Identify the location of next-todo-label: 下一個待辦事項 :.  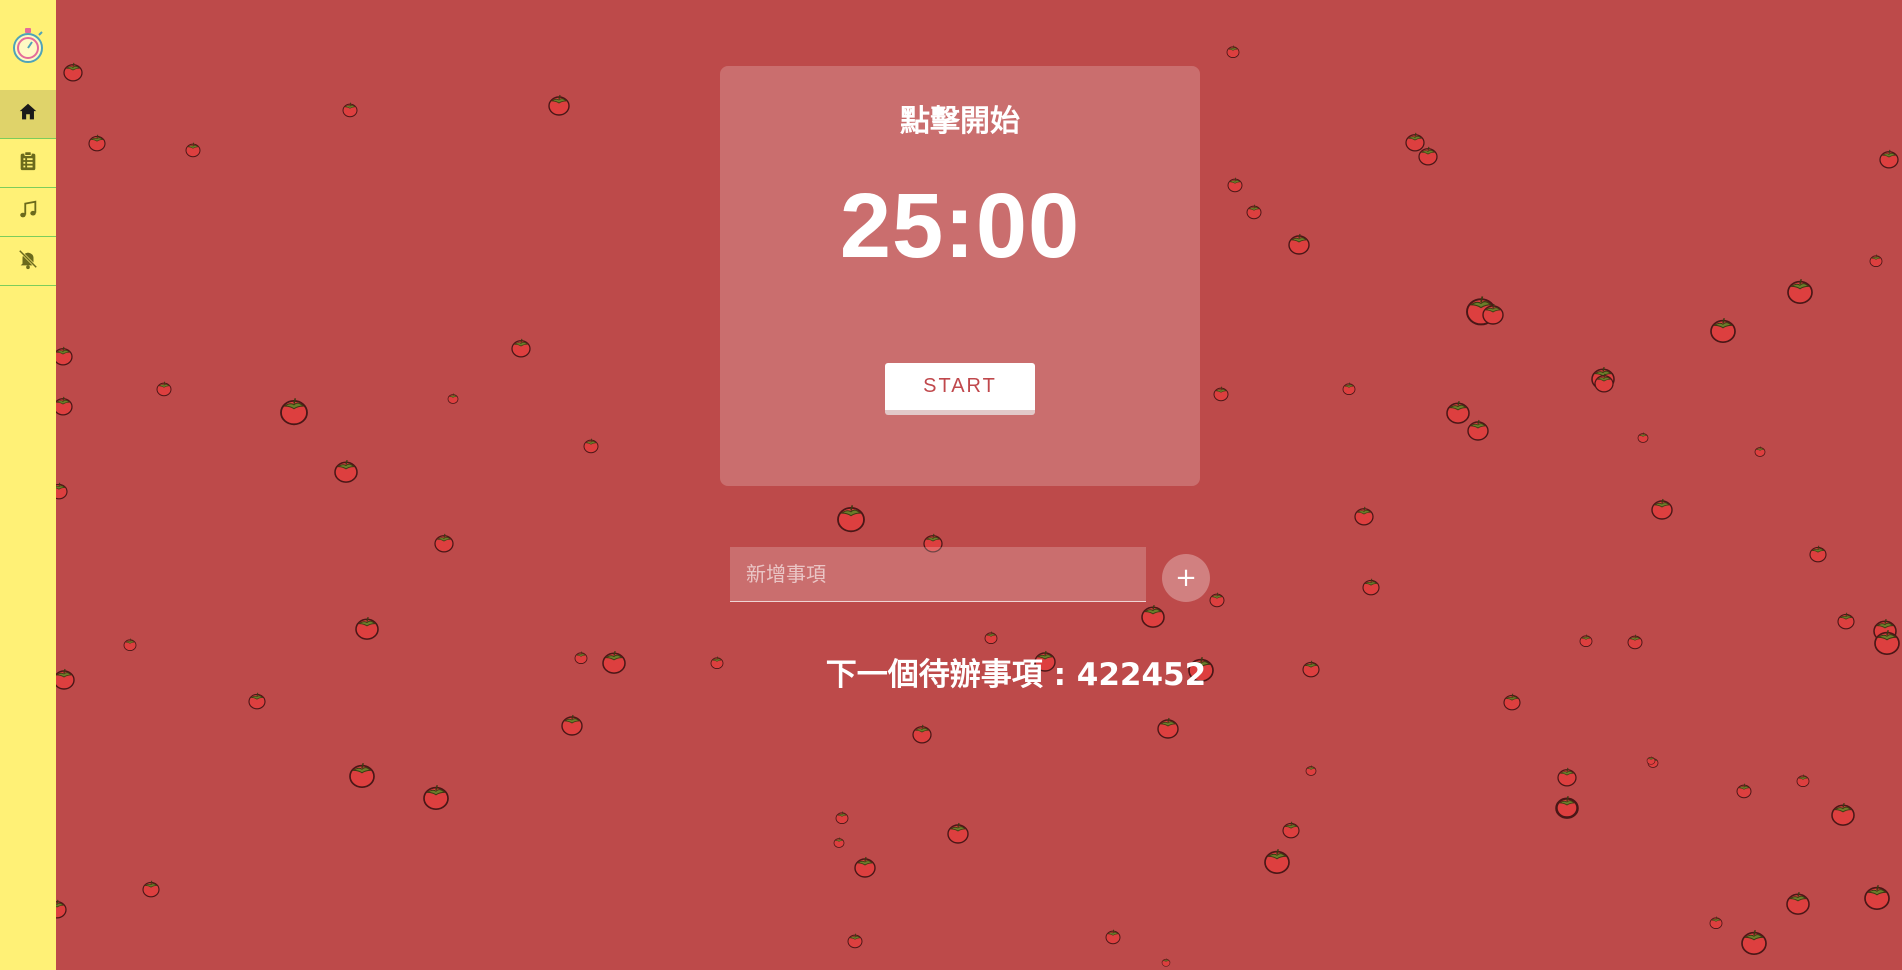
(951, 675).